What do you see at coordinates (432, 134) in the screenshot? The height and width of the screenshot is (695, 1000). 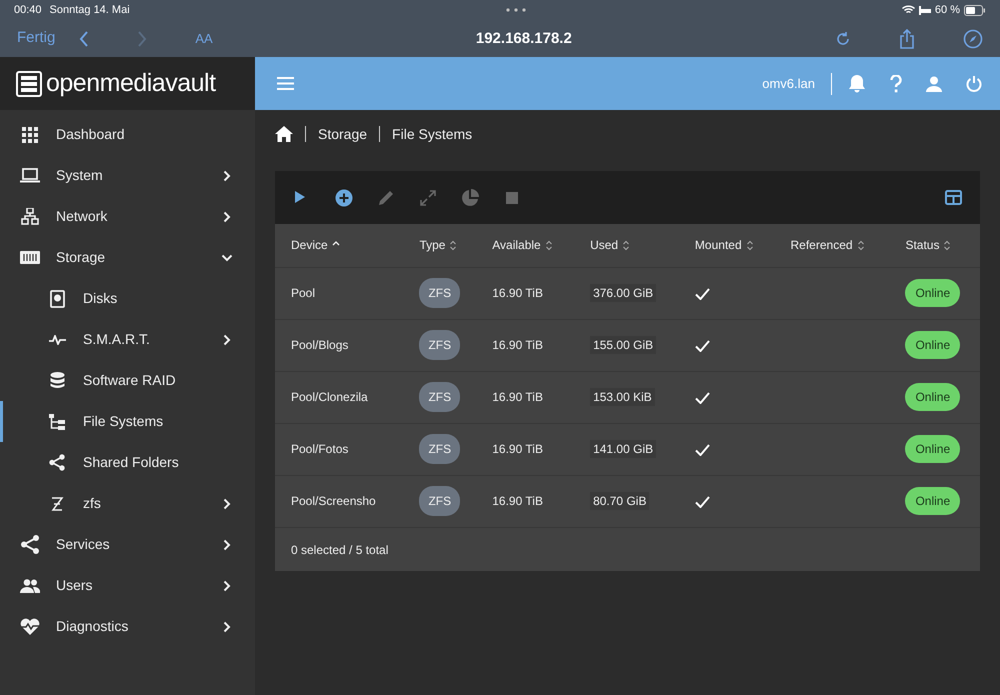 I see `breadcrumb-link: File Systems` at bounding box center [432, 134].